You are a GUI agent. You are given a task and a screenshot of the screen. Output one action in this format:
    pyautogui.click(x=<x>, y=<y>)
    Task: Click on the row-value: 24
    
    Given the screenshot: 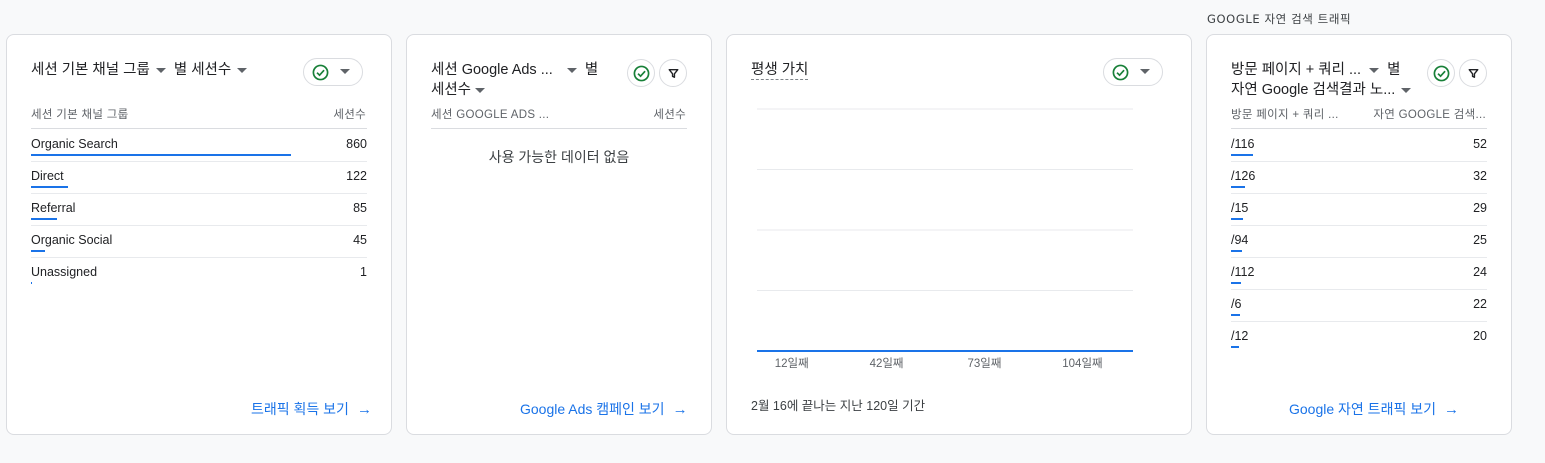 What is the action you would take?
    pyautogui.click(x=1480, y=272)
    